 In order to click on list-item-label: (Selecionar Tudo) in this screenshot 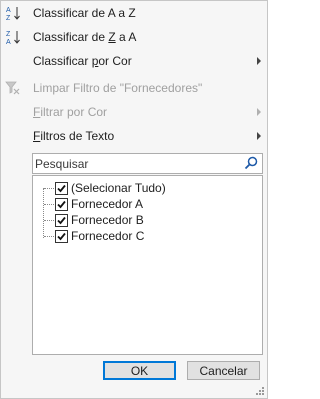, I will do `click(118, 188)`.